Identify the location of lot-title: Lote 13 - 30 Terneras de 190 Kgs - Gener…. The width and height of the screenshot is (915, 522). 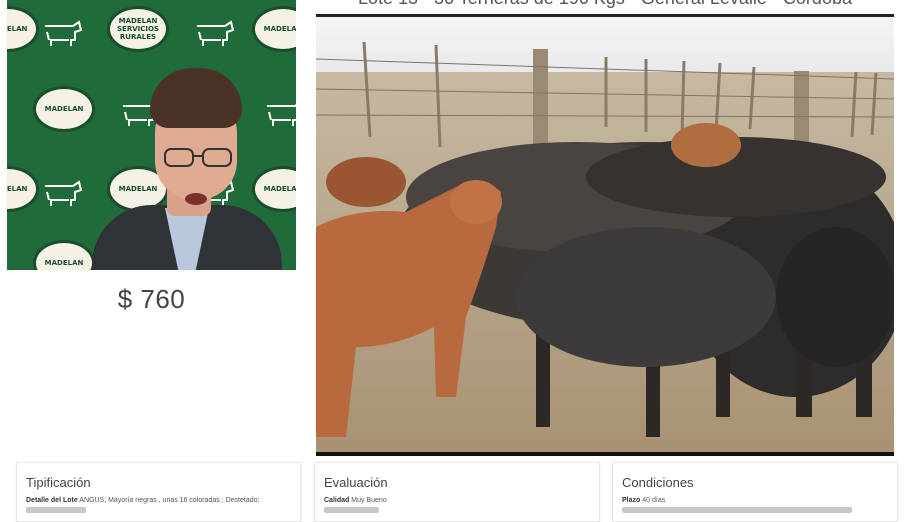
(605, 4).